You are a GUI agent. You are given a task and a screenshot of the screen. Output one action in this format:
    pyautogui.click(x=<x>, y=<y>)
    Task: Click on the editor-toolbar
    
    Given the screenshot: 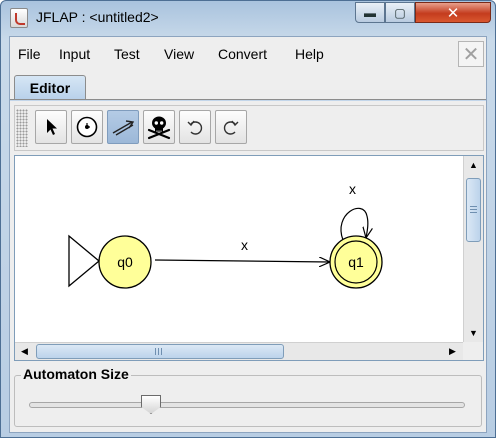 What is the action you would take?
    pyautogui.click(x=249, y=128)
    